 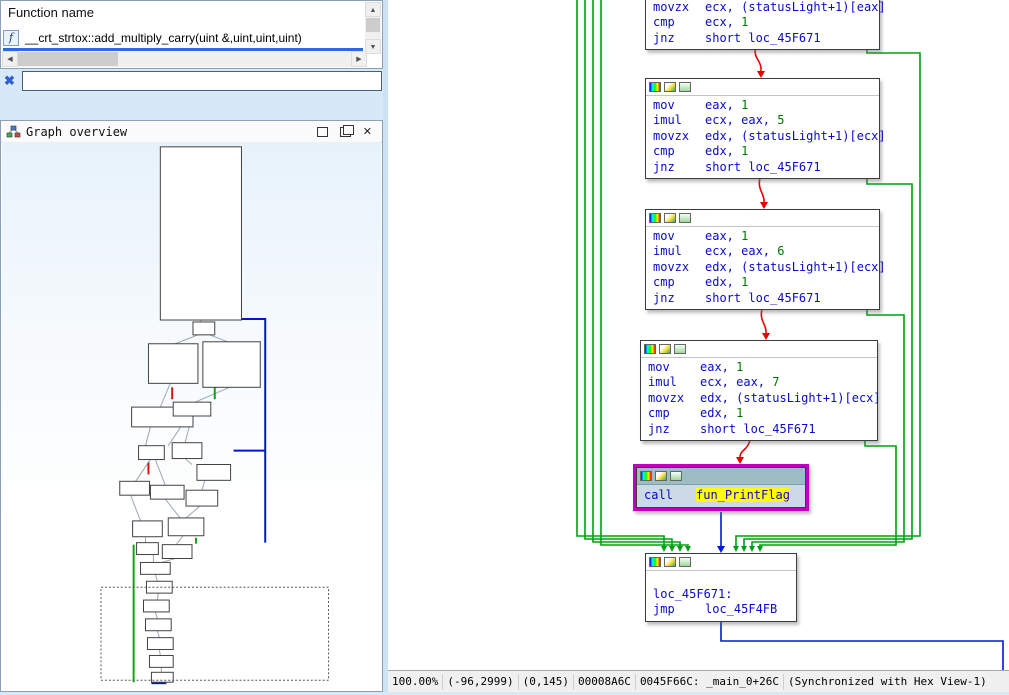 I want to click on float-pane-button, so click(x=346, y=130).